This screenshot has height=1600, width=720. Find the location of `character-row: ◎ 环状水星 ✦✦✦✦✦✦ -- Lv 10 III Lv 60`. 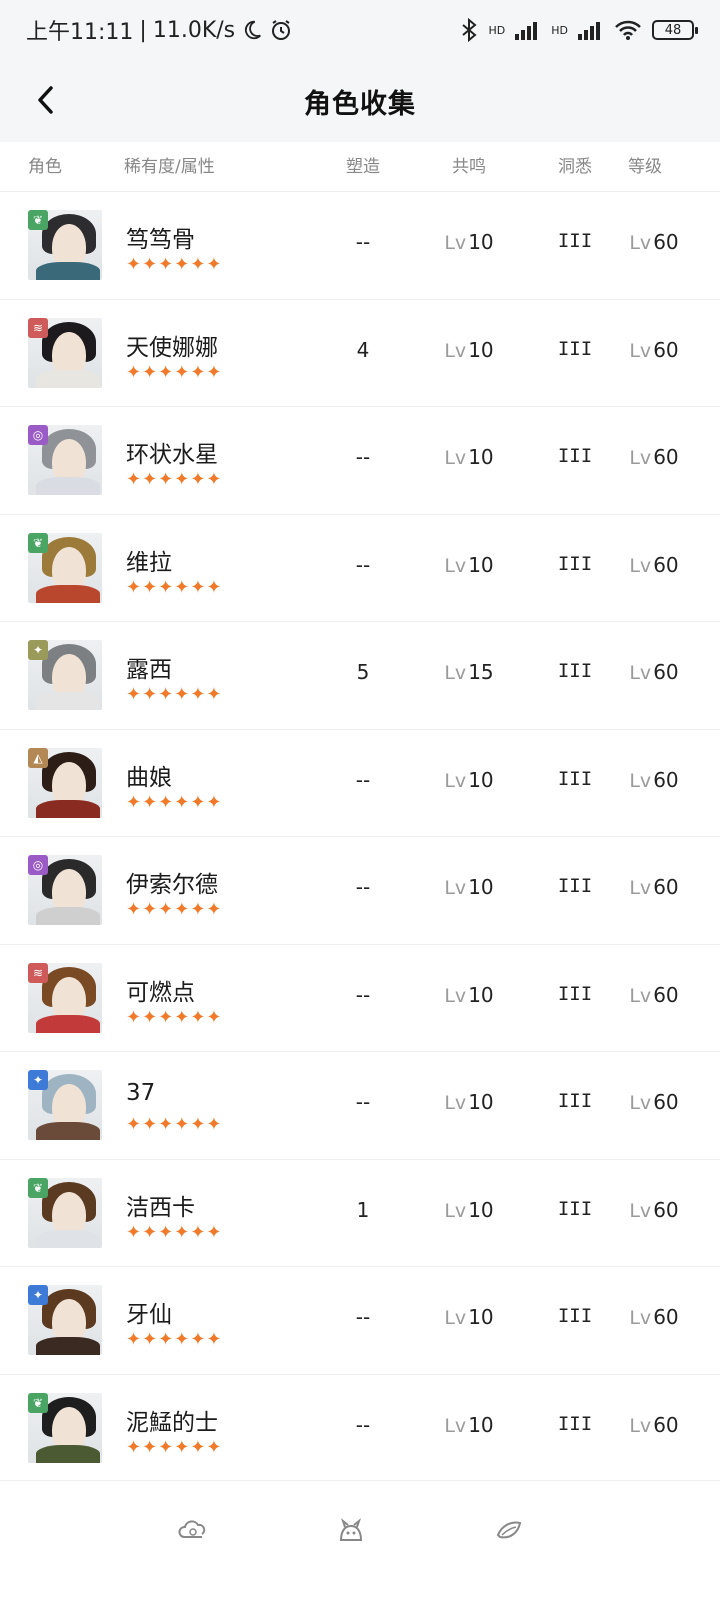

character-row: ◎ 环状水星 ✦✦✦✦✦✦ -- Lv 10 III Lv 60 is located at coordinates (360, 461).